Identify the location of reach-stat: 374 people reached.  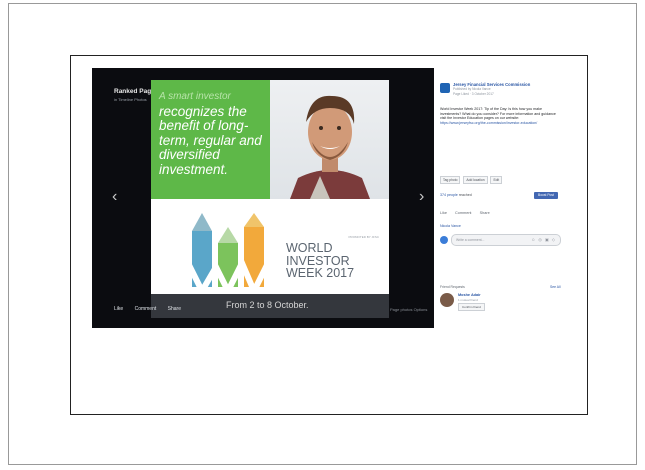
(456, 195).